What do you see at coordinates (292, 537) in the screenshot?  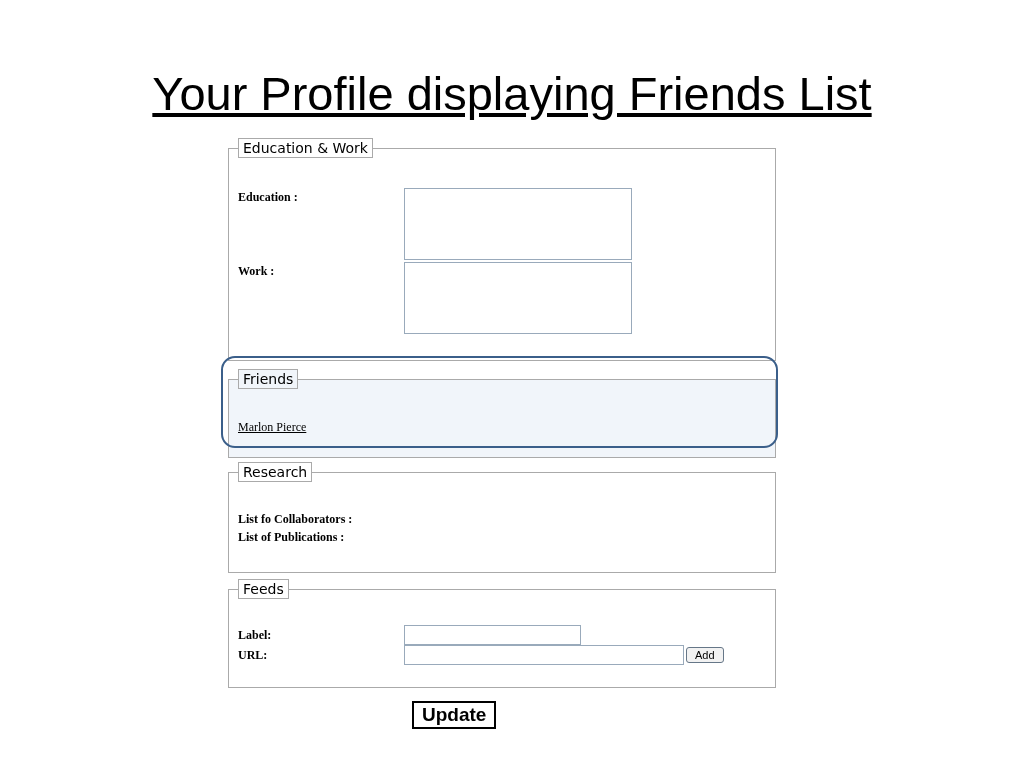 I see `field-label: List of Publications :` at bounding box center [292, 537].